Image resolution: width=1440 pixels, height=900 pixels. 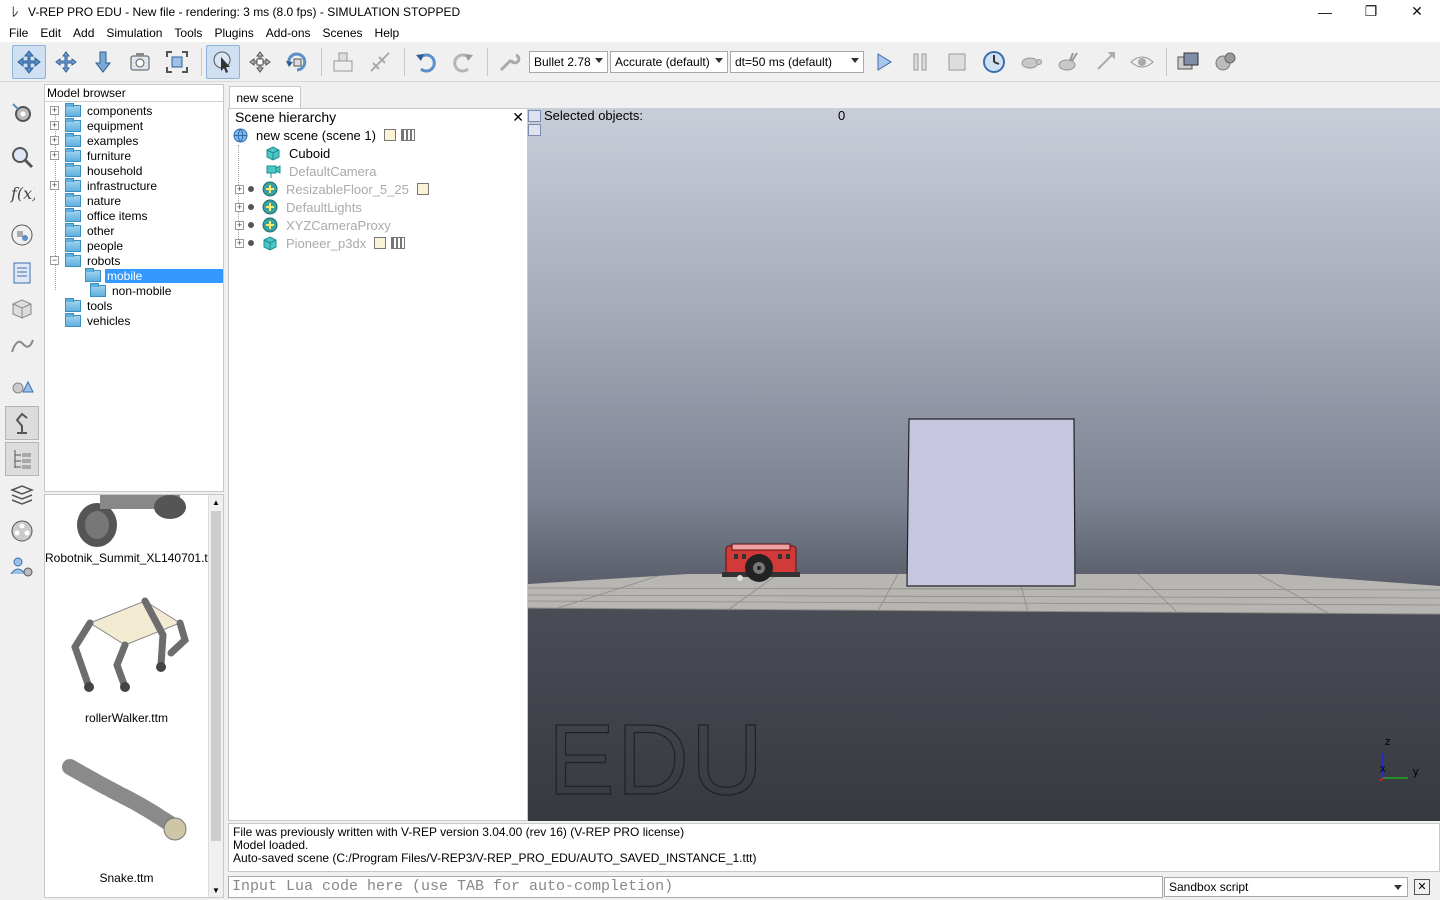 What do you see at coordinates (102, 110) in the screenshot?
I see `folder-components: + components` at bounding box center [102, 110].